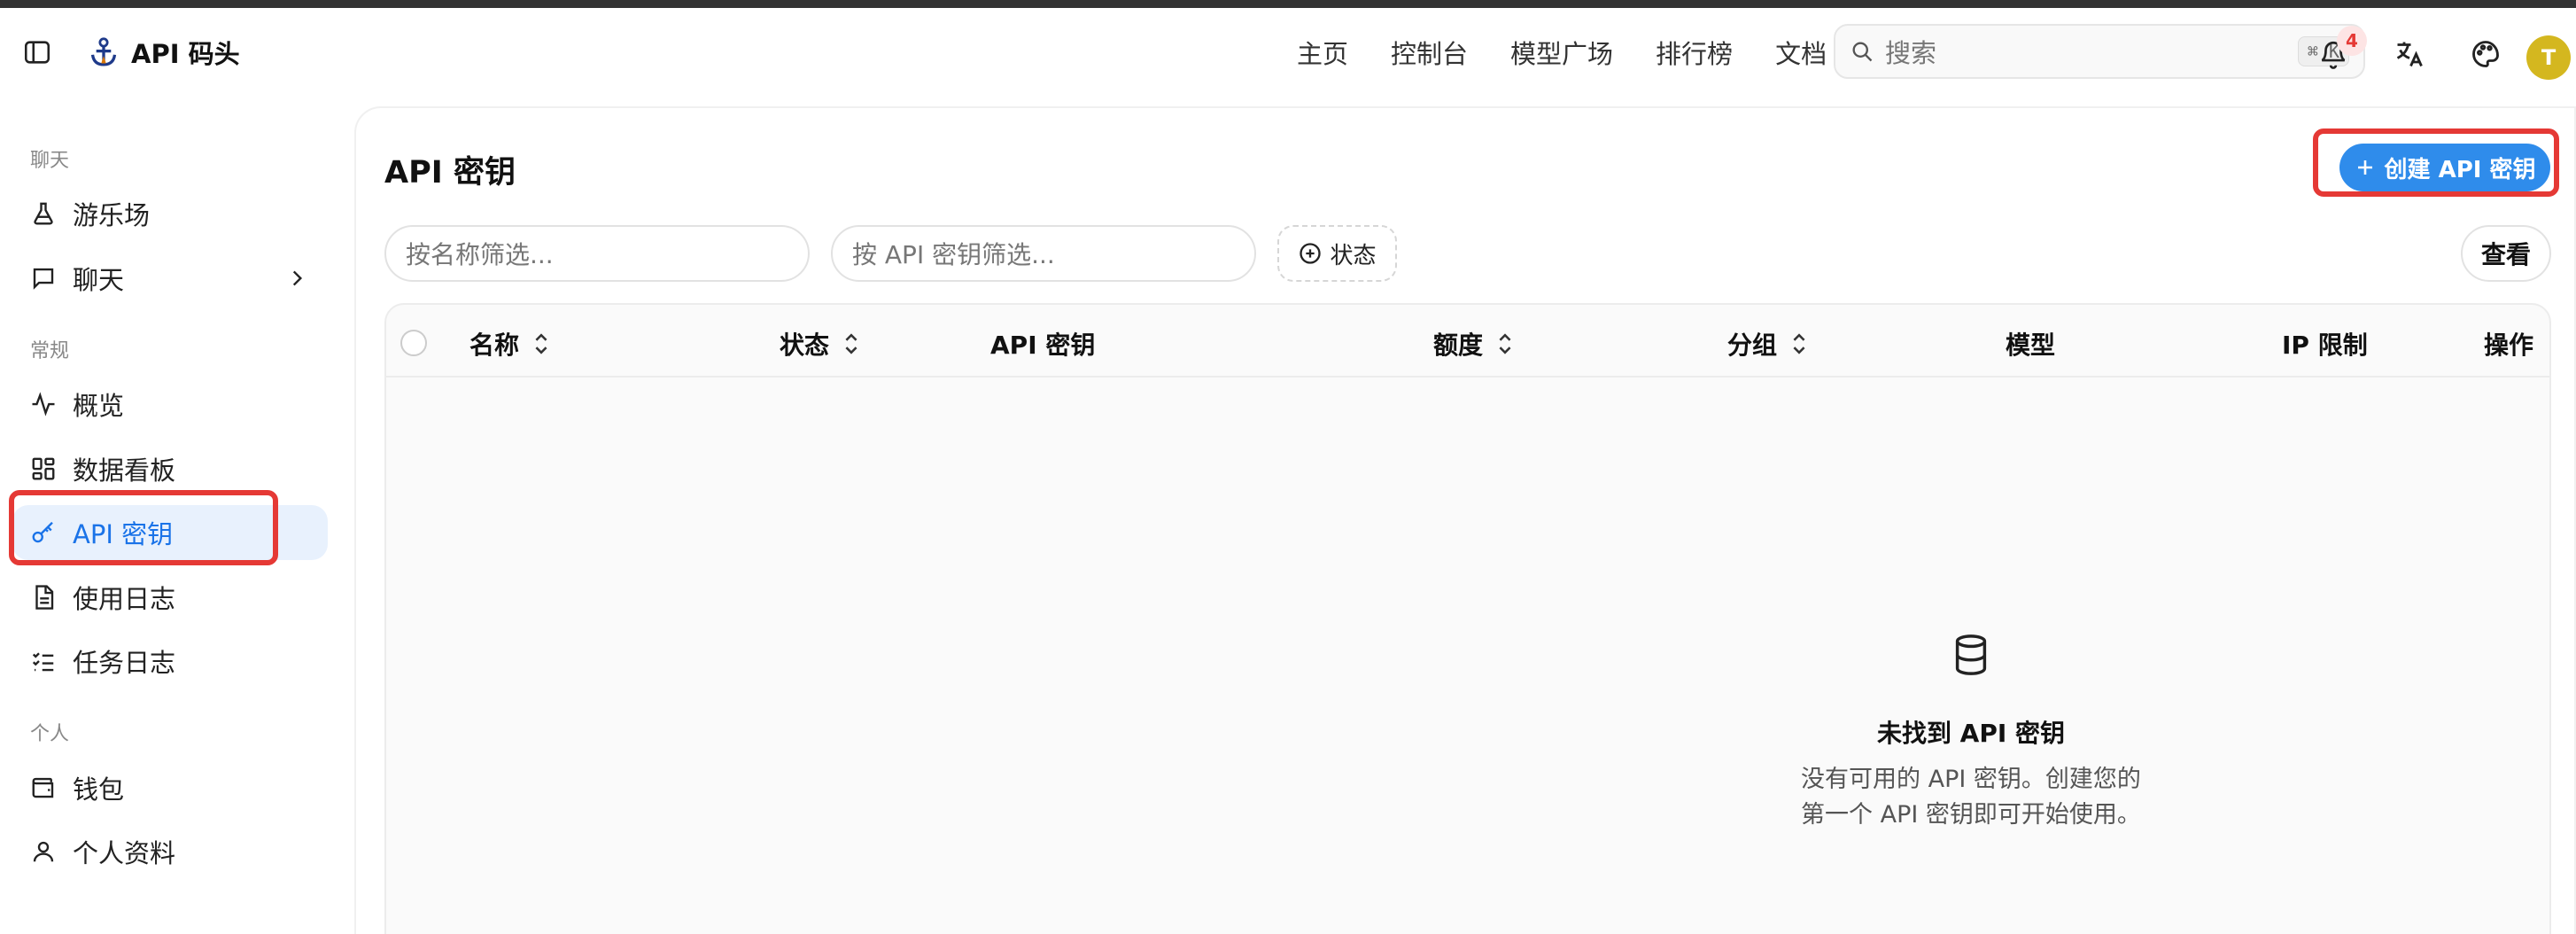  What do you see at coordinates (50, 351) in the screenshot?
I see `sidebar-section-general: 常规` at bounding box center [50, 351].